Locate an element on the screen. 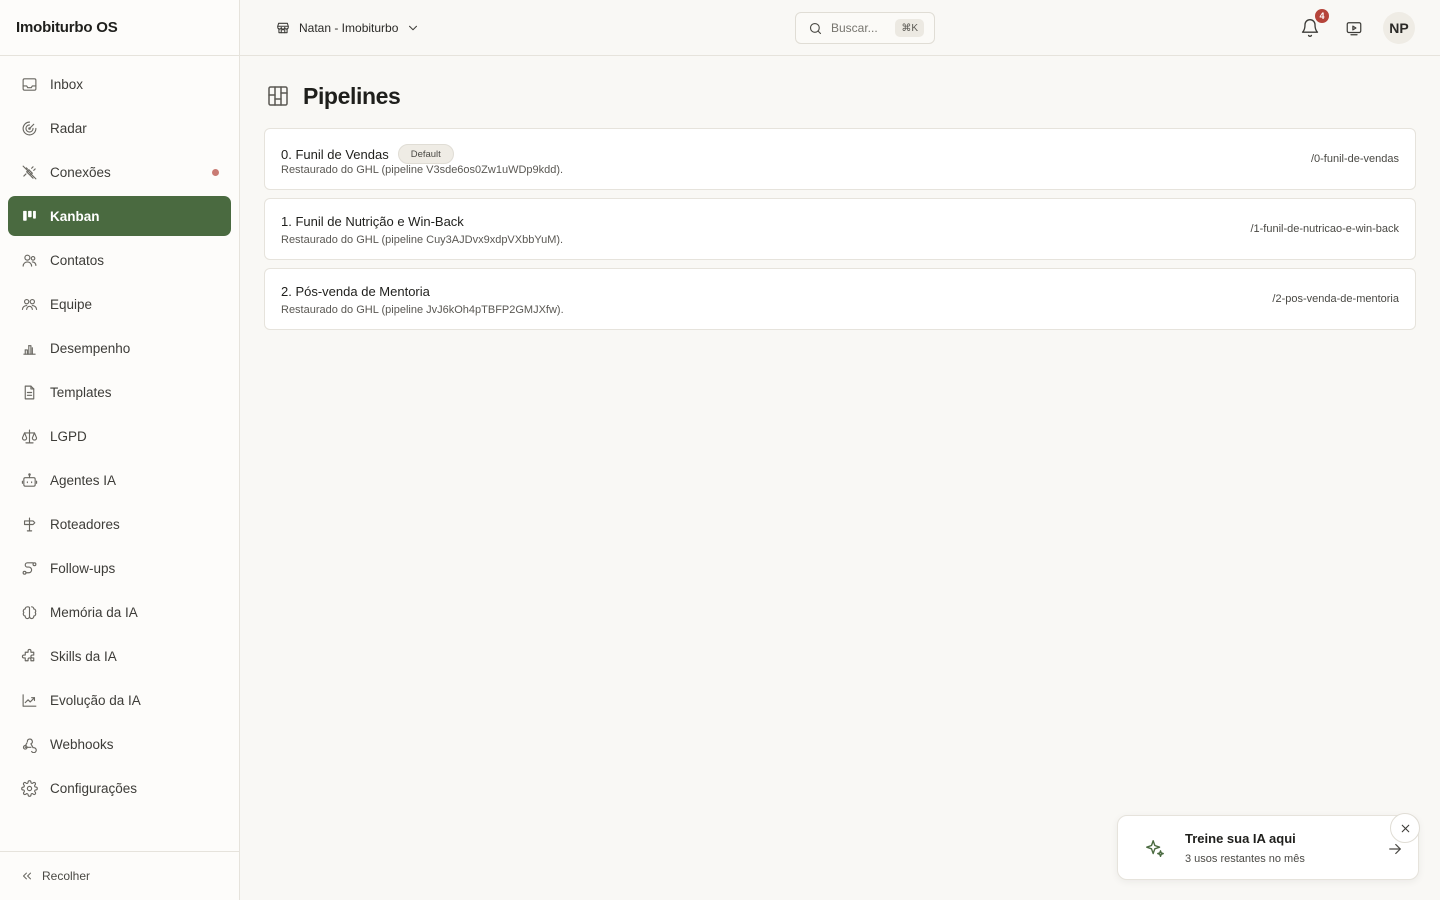 Image resolution: width=1440 pixels, height=900 pixels. signpost-icon is located at coordinates (29, 524).